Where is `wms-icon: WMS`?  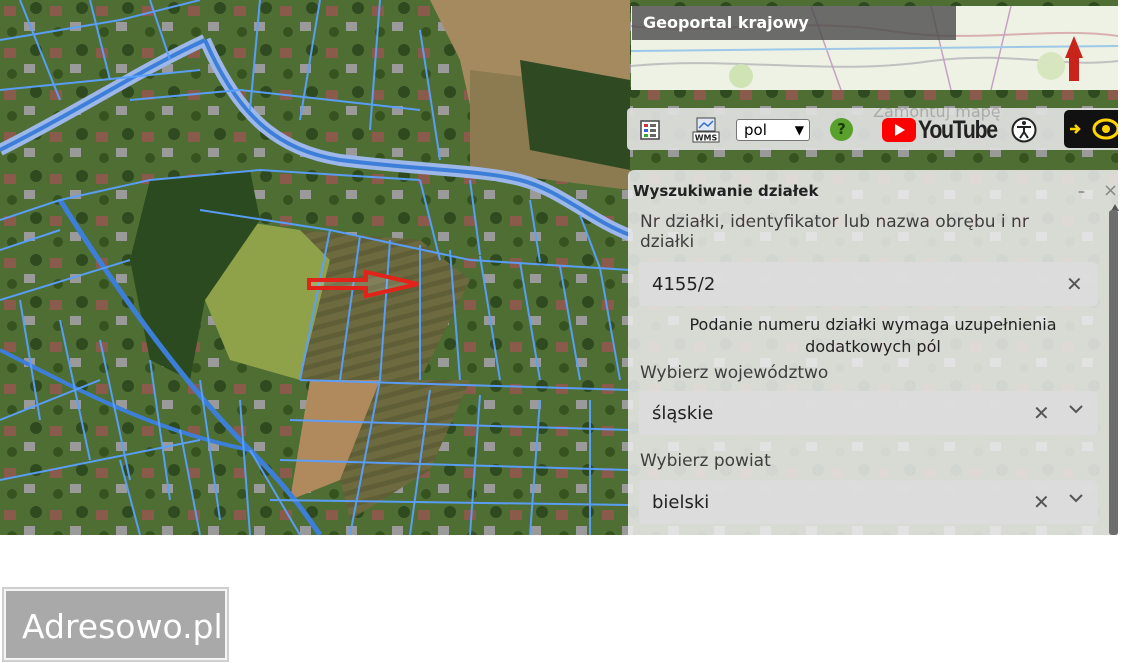 wms-icon: WMS is located at coordinates (706, 130).